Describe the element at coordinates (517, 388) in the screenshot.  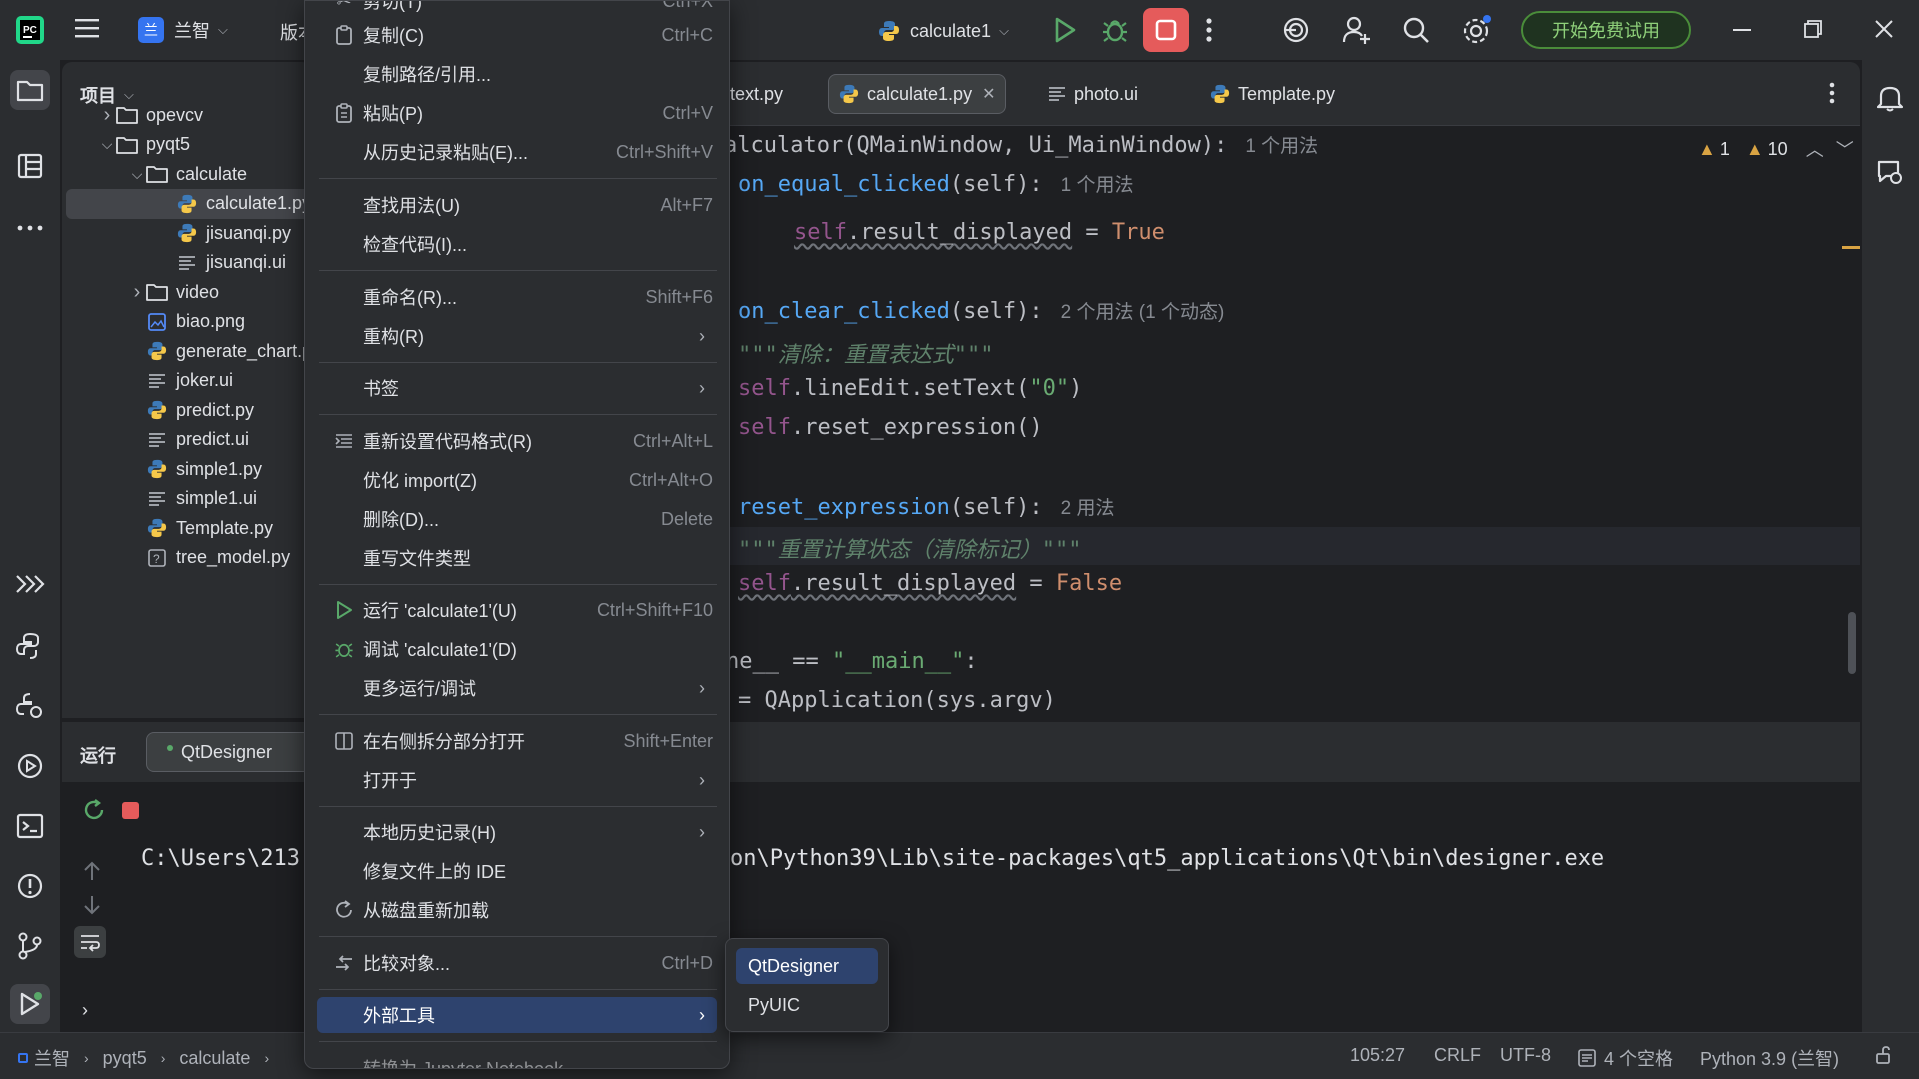
I see `menu-item-bookmarks: 书签 ›` at that location.